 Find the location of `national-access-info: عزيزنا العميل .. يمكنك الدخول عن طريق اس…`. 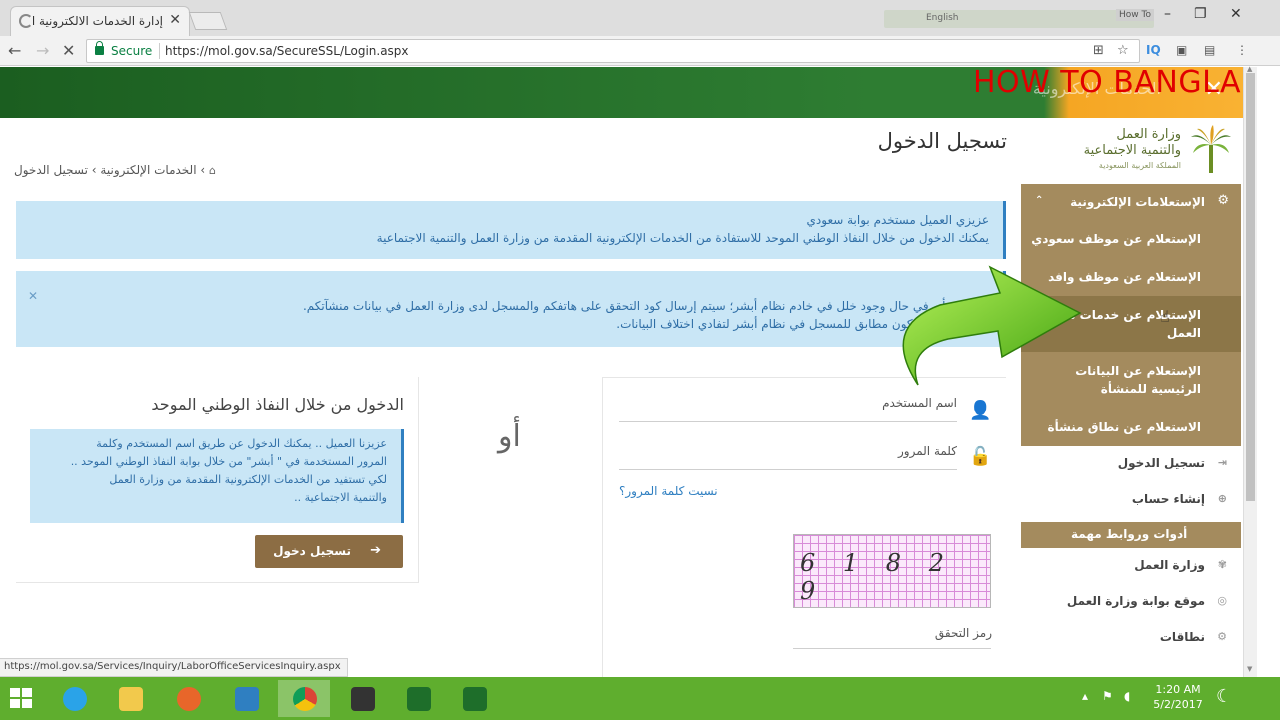

national-access-info: عزيزنا العميل .. يمكنك الدخول عن طريق اس… is located at coordinates (217, 476).